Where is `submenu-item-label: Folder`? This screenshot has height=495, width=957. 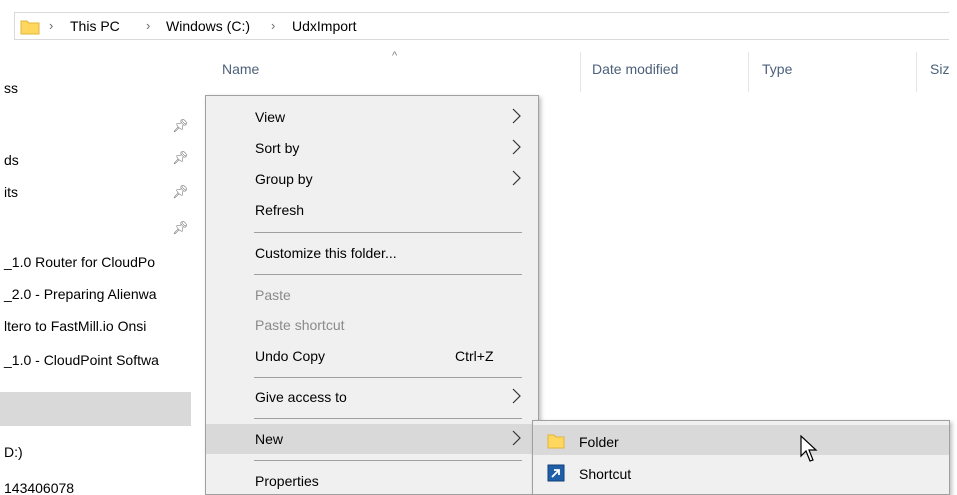 submenu-item-label: Folder is located at coordinates (599, 442).